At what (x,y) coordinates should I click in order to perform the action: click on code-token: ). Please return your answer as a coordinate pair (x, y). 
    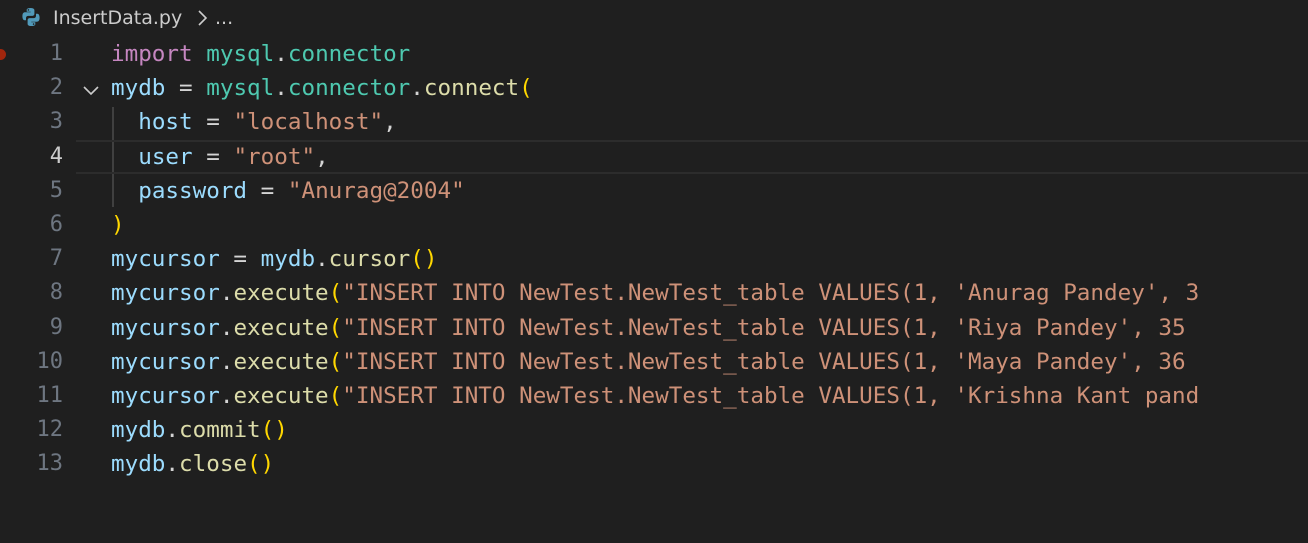
    Looking at the image, I should click on (118, 225).